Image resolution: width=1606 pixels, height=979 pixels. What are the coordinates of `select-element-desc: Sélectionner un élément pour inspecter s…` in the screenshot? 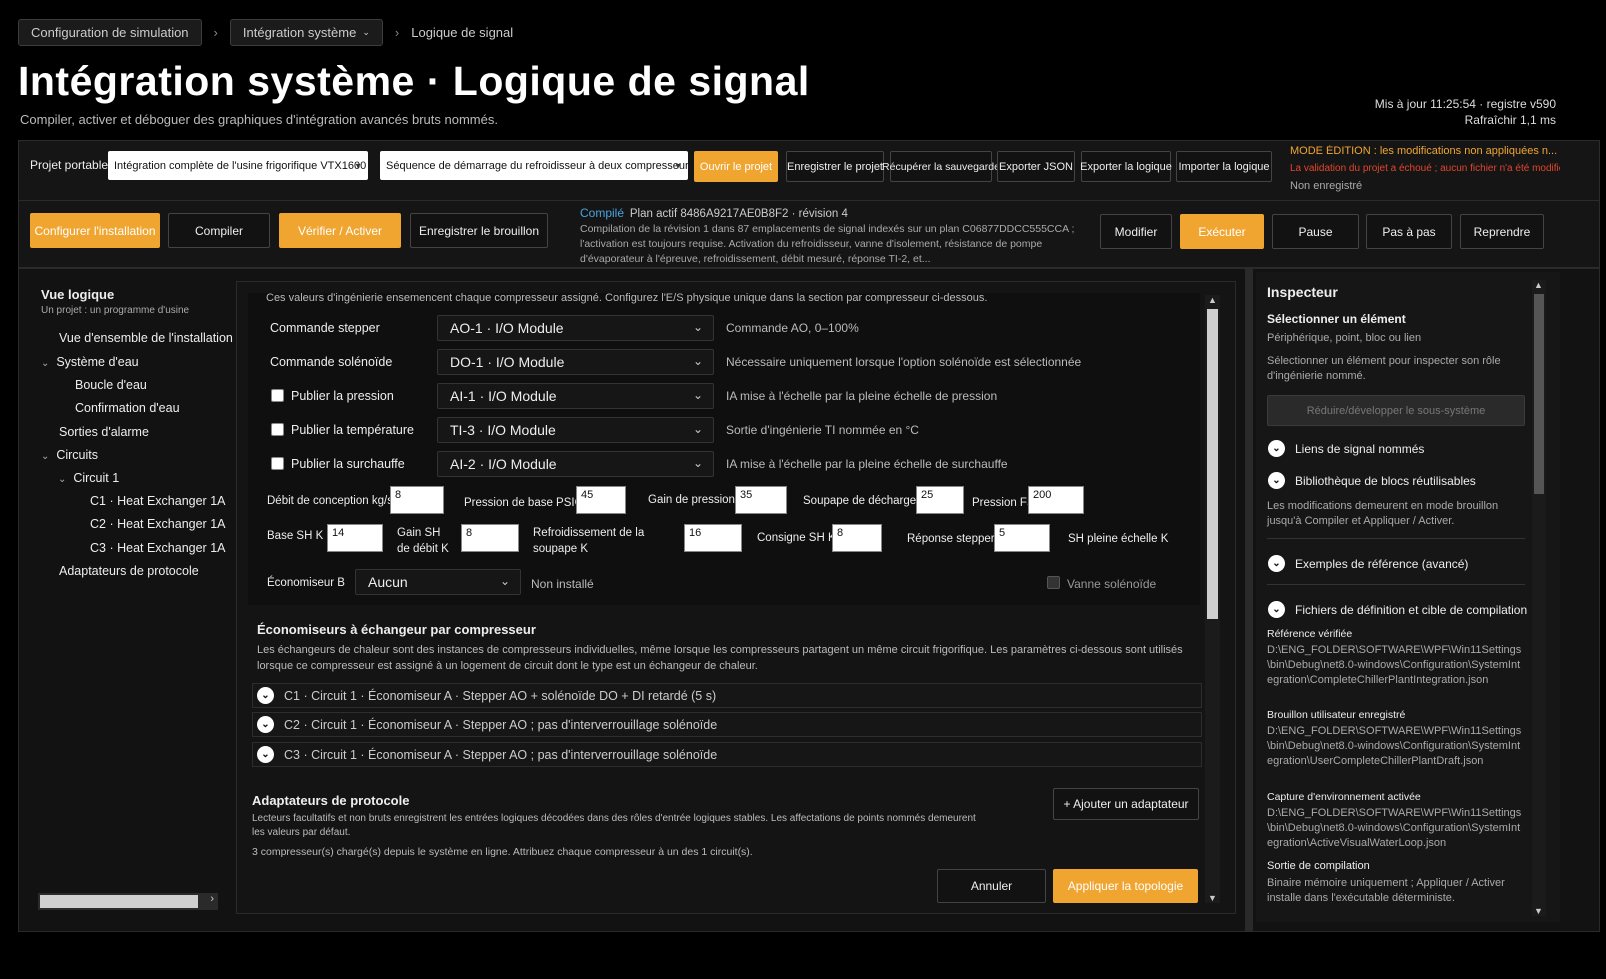 It's located at (1384, 368).